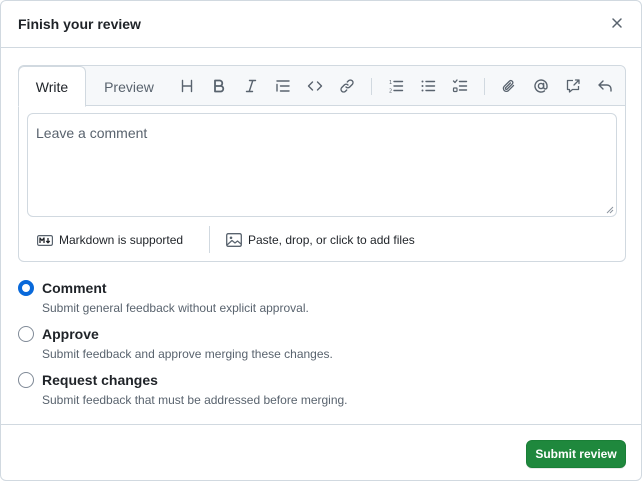  What do you see at coordinates (331, 240) in the screenshot?
I see `add-files-label: Paste, drop, or click to add files` at bounding box center [331, 240].